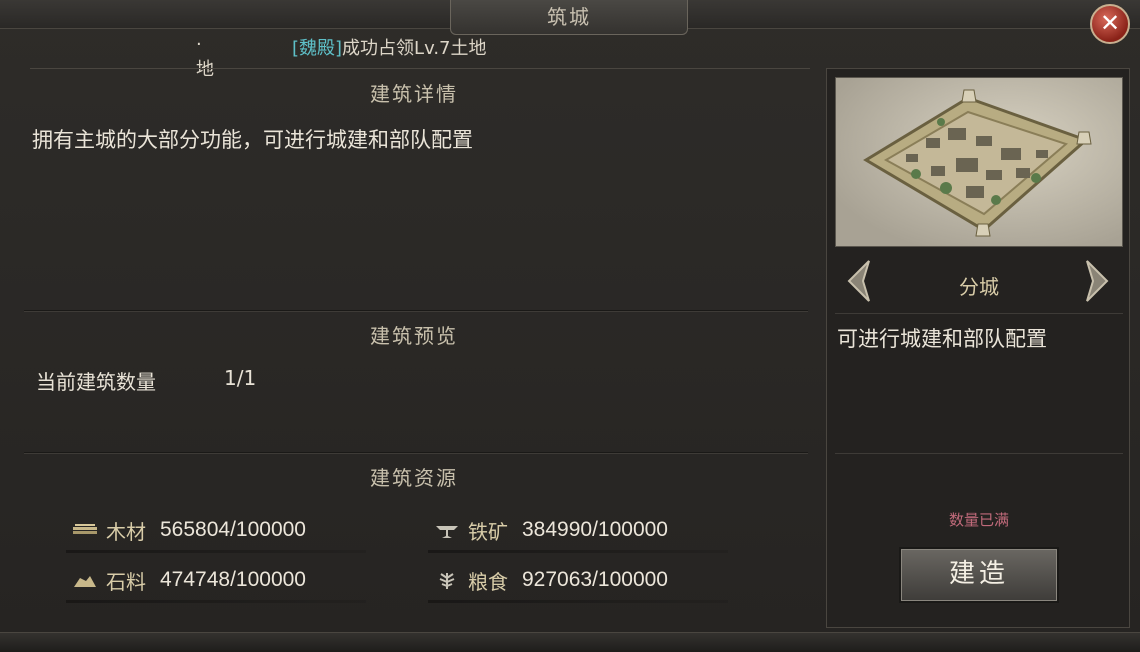 The height and width of the screenshot is (652, 1140). Describe the element at coordinates (595, 529) in the screenshot. I see `resource-value: 384990/100000` at that location.